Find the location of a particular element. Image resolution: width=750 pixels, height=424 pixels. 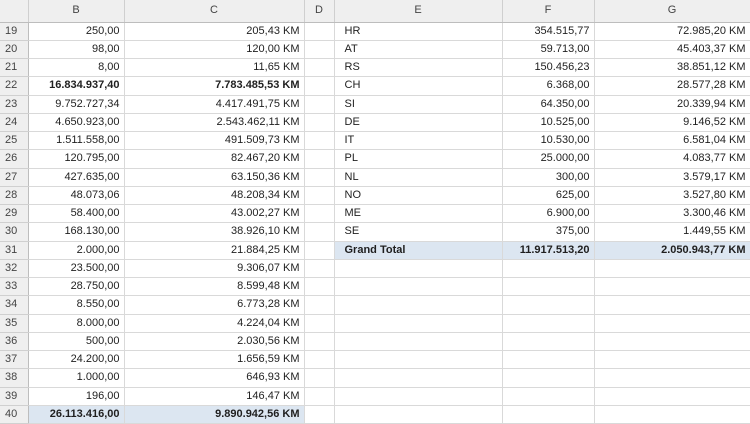

cell-f: 10.525,00 is located at coordinates (548, 123).